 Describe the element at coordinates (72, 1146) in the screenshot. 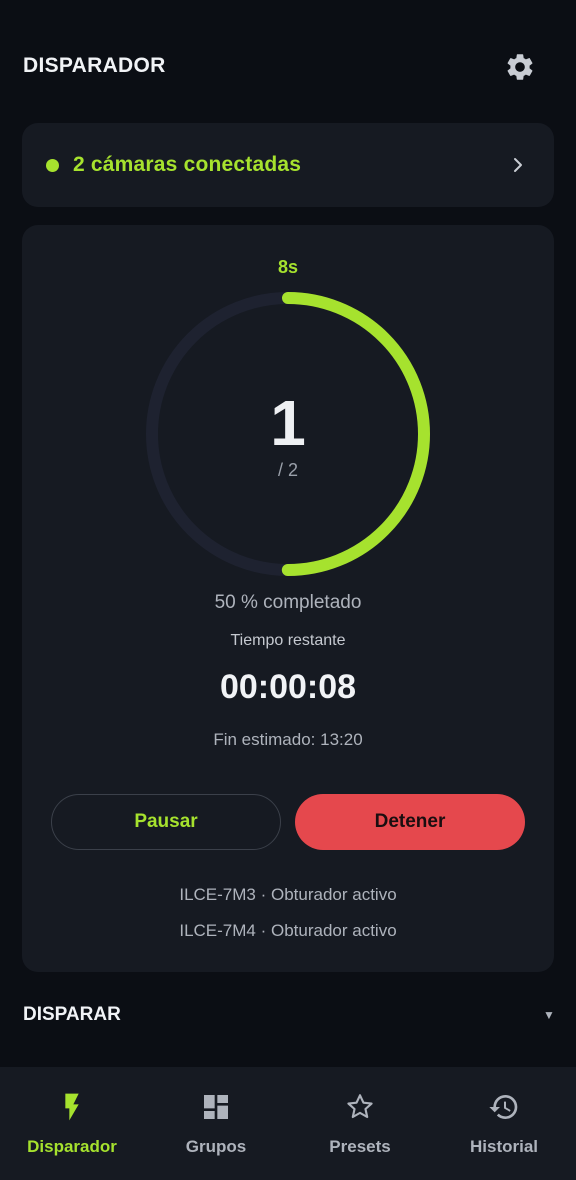

I see `nav-label: Disparador` at that location.